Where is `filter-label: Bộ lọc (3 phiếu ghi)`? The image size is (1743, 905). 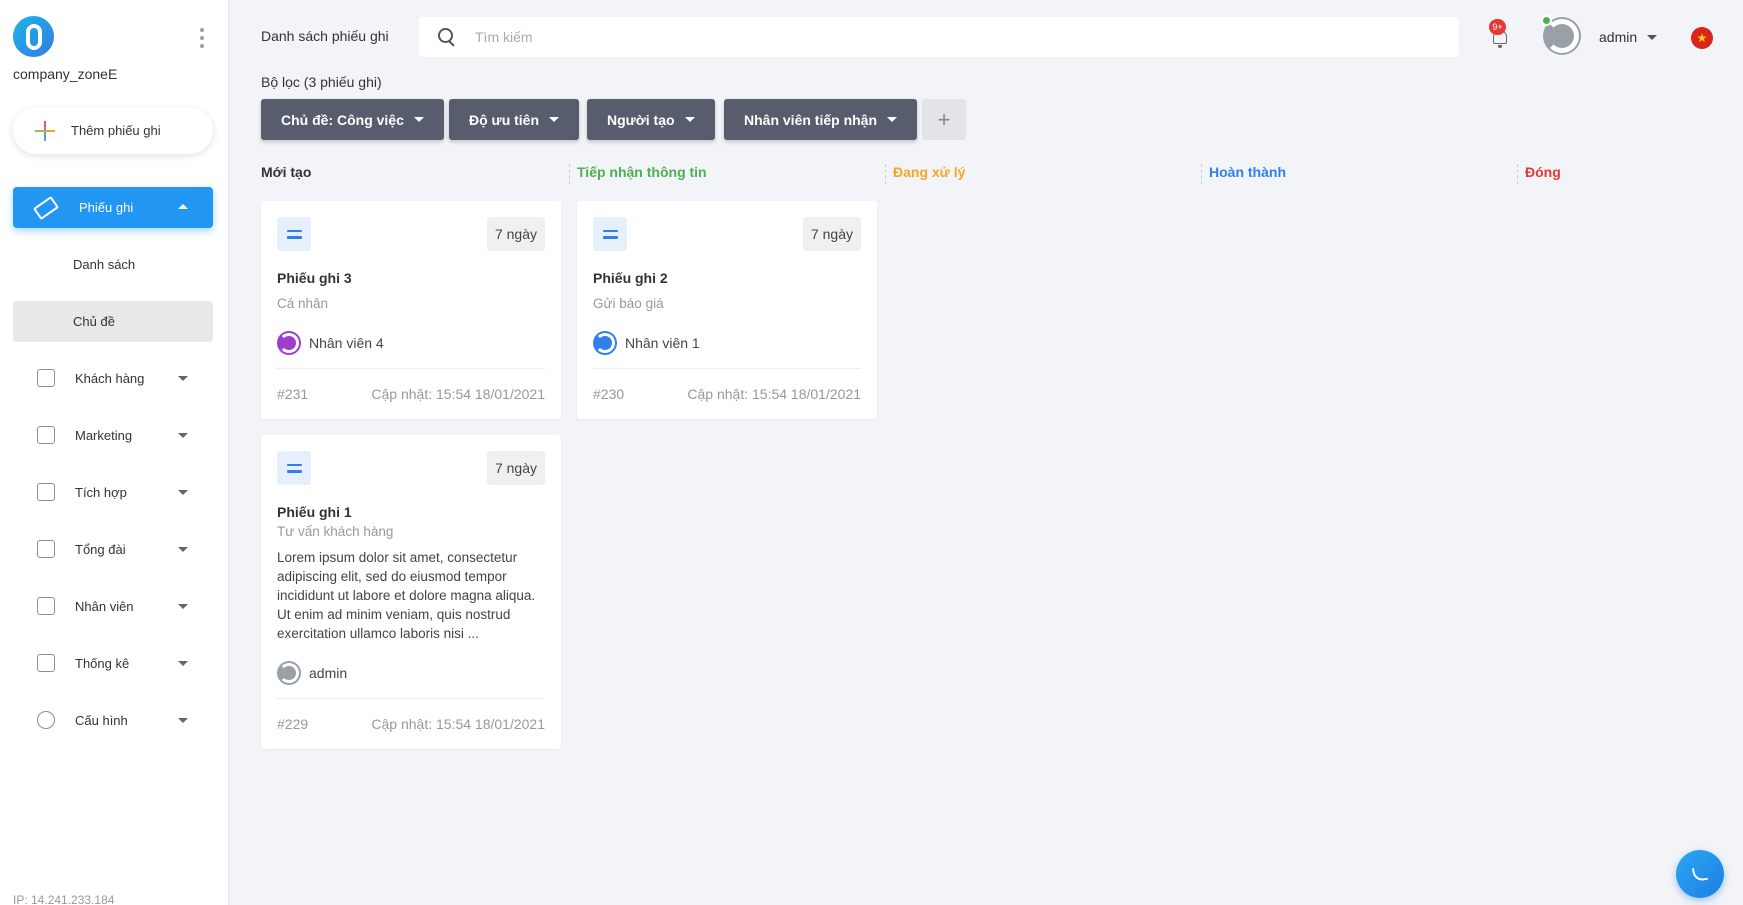
filter-label: Bộ lọc (3 phiếu ghi) is located at coordinates (321, 82).